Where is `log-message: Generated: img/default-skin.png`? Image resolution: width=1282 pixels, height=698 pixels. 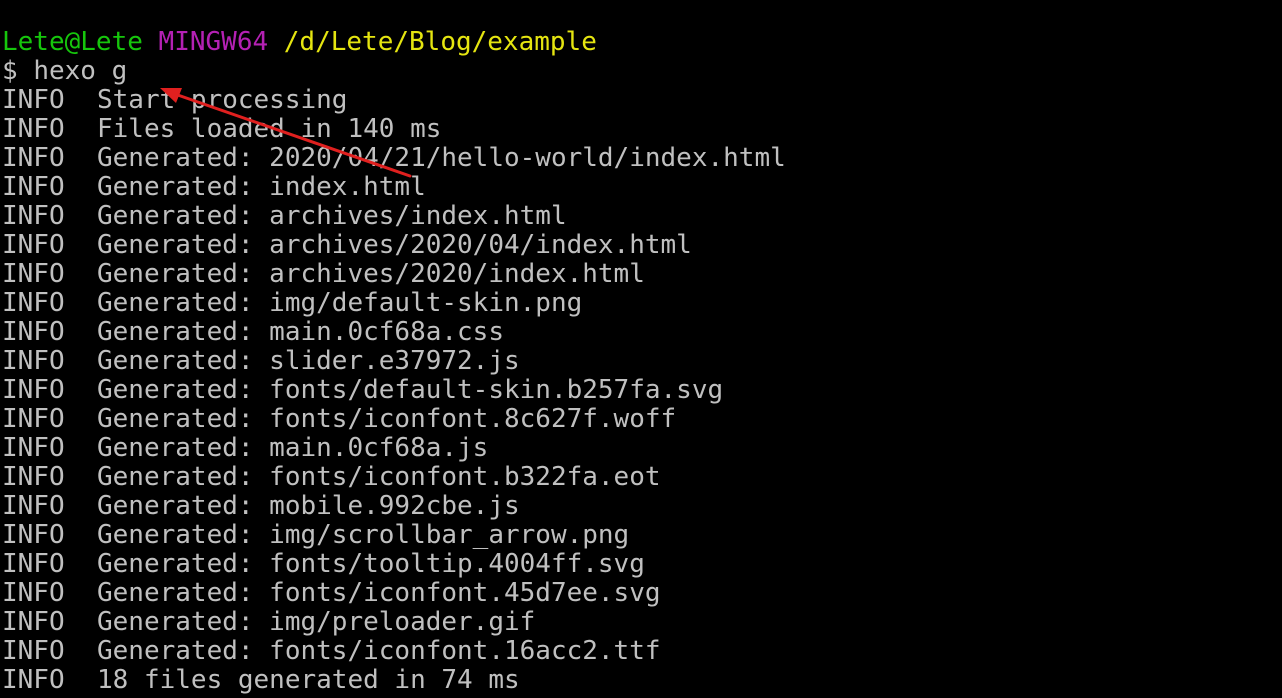
log-message: Generated: img/default-skin.png is located at coordinates (340, 303).